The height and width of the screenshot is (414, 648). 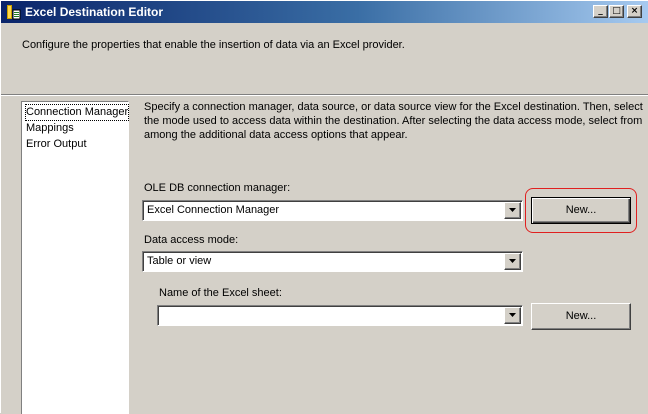 What do you see at coordinates (191, 240) in the screenshot?
I see `access-mode-label: Data access mode:` at bounding box center [191, 240].